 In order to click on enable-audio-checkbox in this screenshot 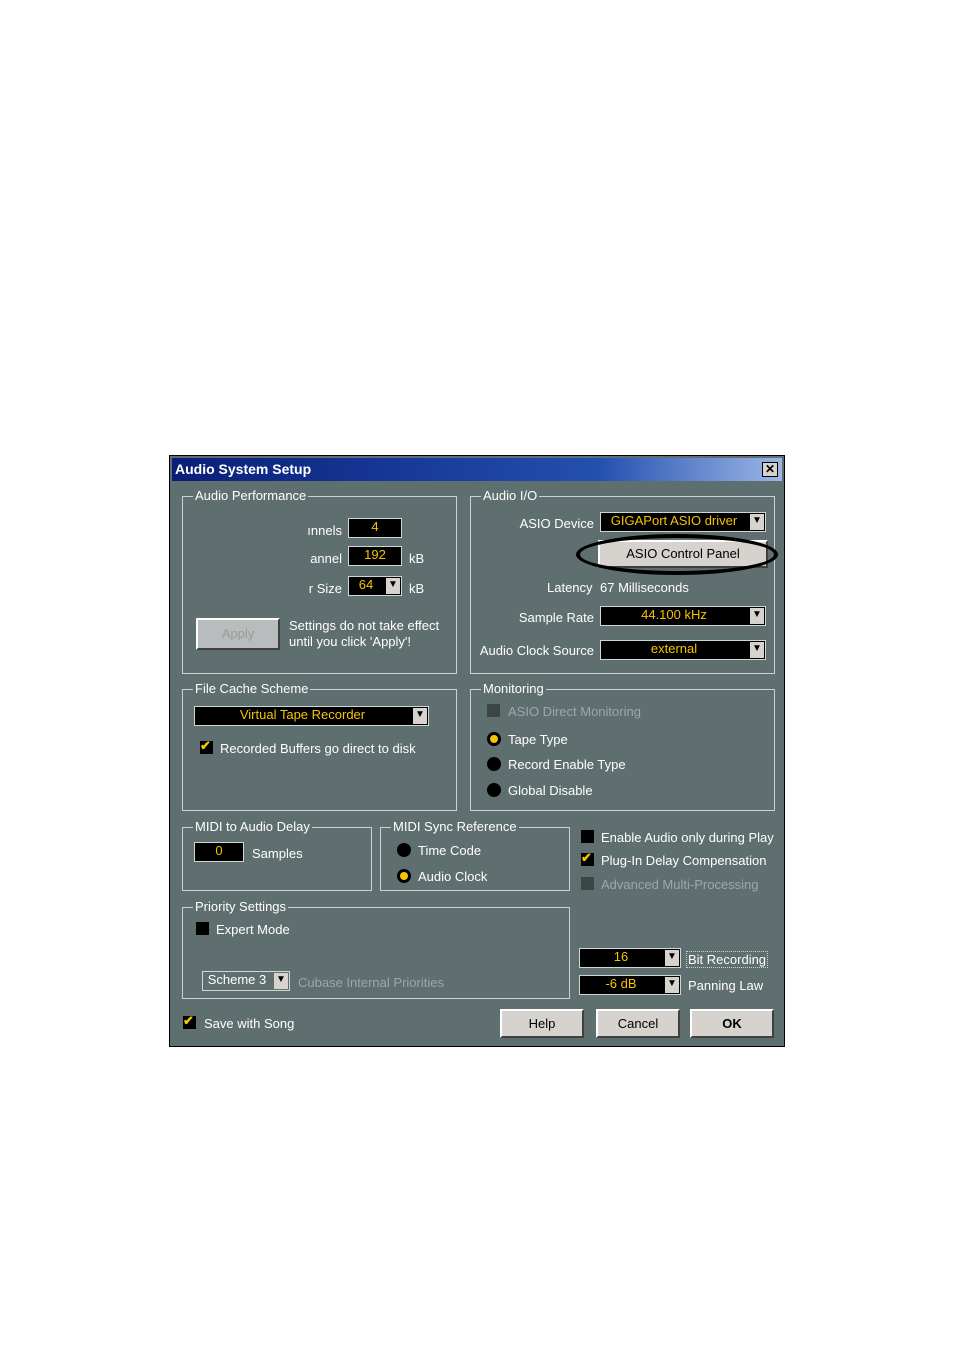, I will do `click(587, 836)`.